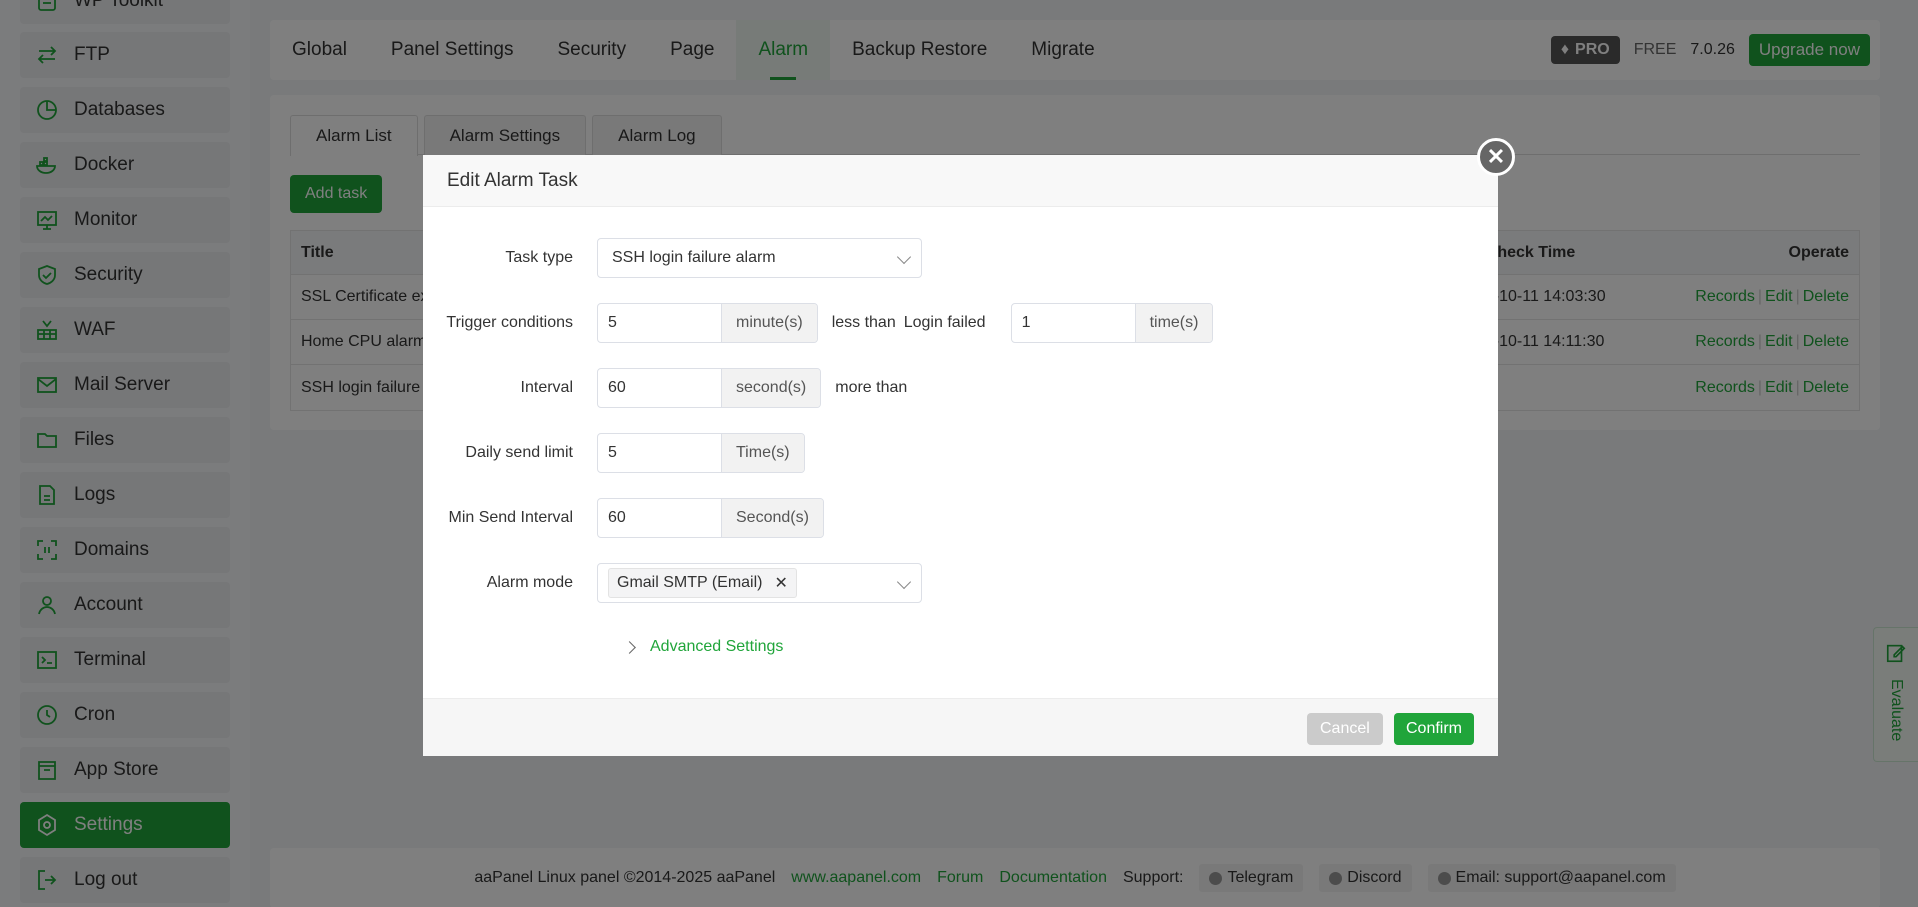 The width and height of the screenshot is (1918, 907). What do you see at coordinates (759, 258) in the screenshot?
I see `task-type-select: SSH login failure alarm` at bounding box center [759, 258].